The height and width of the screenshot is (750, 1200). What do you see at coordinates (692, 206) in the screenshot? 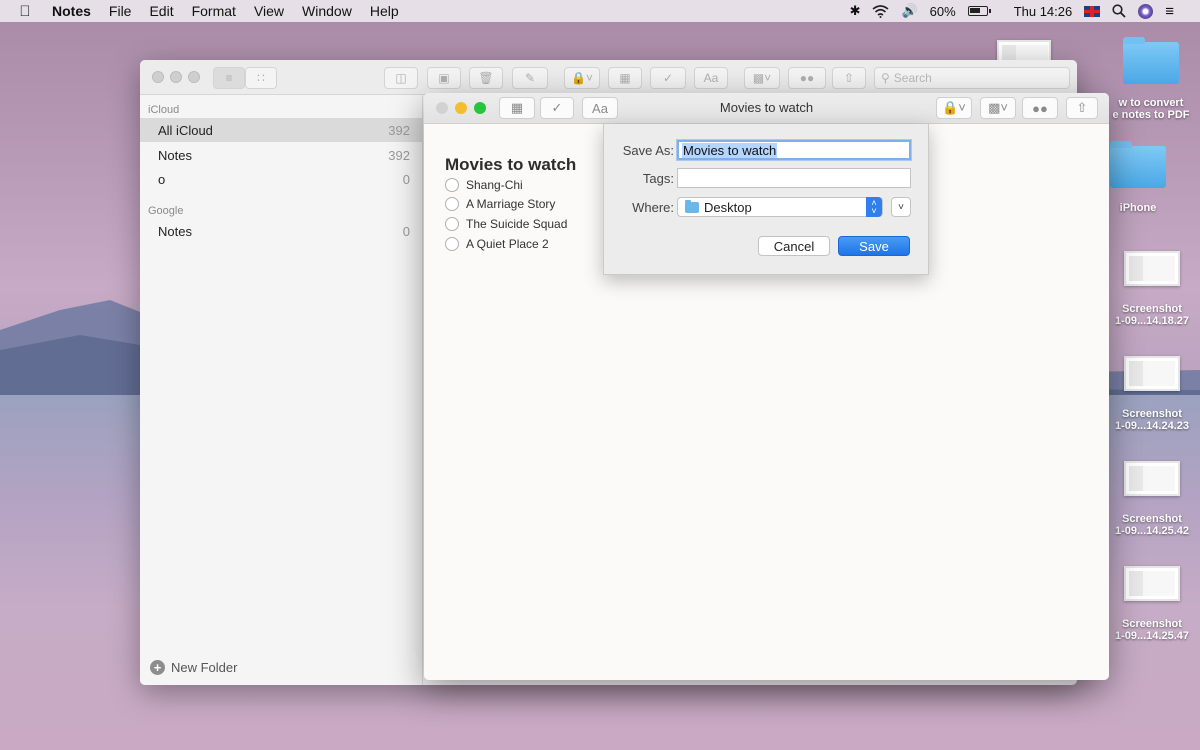
I see `folder-icon` at bounding box center [692, 206].